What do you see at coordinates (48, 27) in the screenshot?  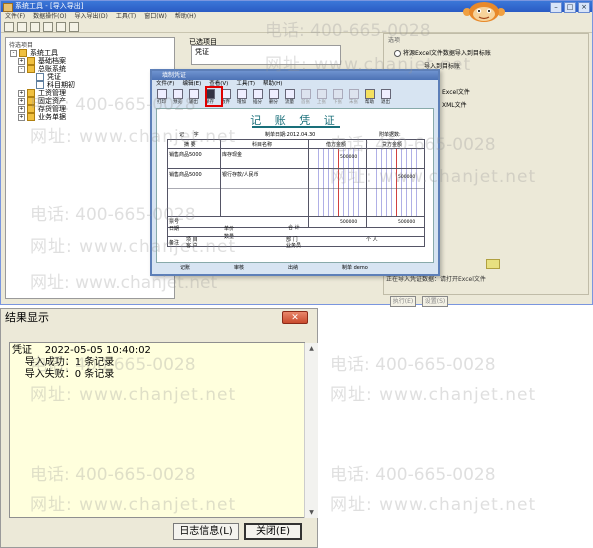 I see `settings-icon` at bounding box center [48, 27].